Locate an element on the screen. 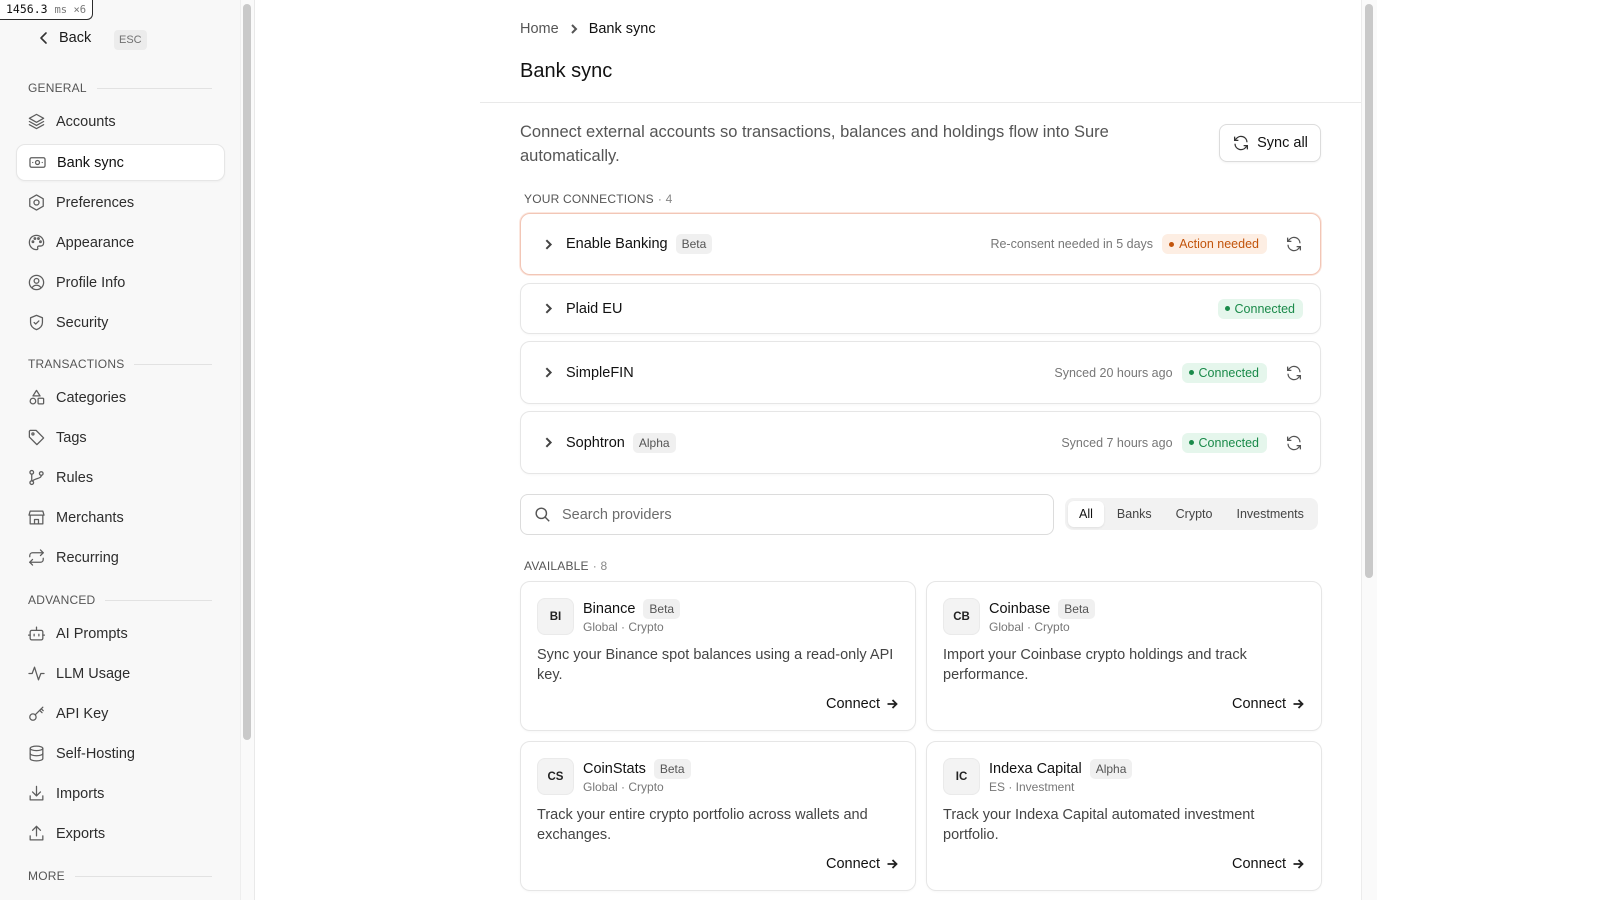 This screenshot has height=900, width=1600. provider-name: Indexa Capital is located at coordinates (1035, 769).